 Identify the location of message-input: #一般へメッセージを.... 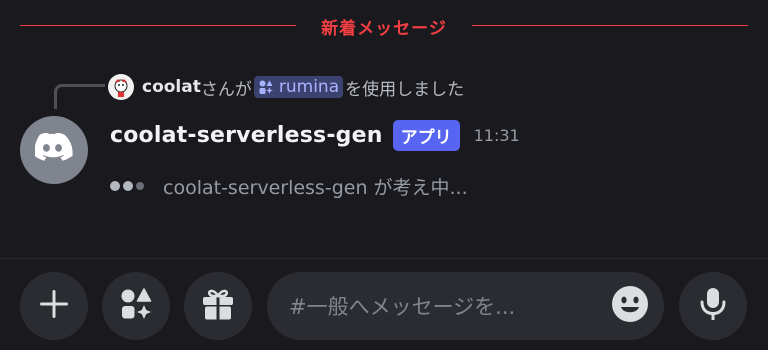
(465, 306).